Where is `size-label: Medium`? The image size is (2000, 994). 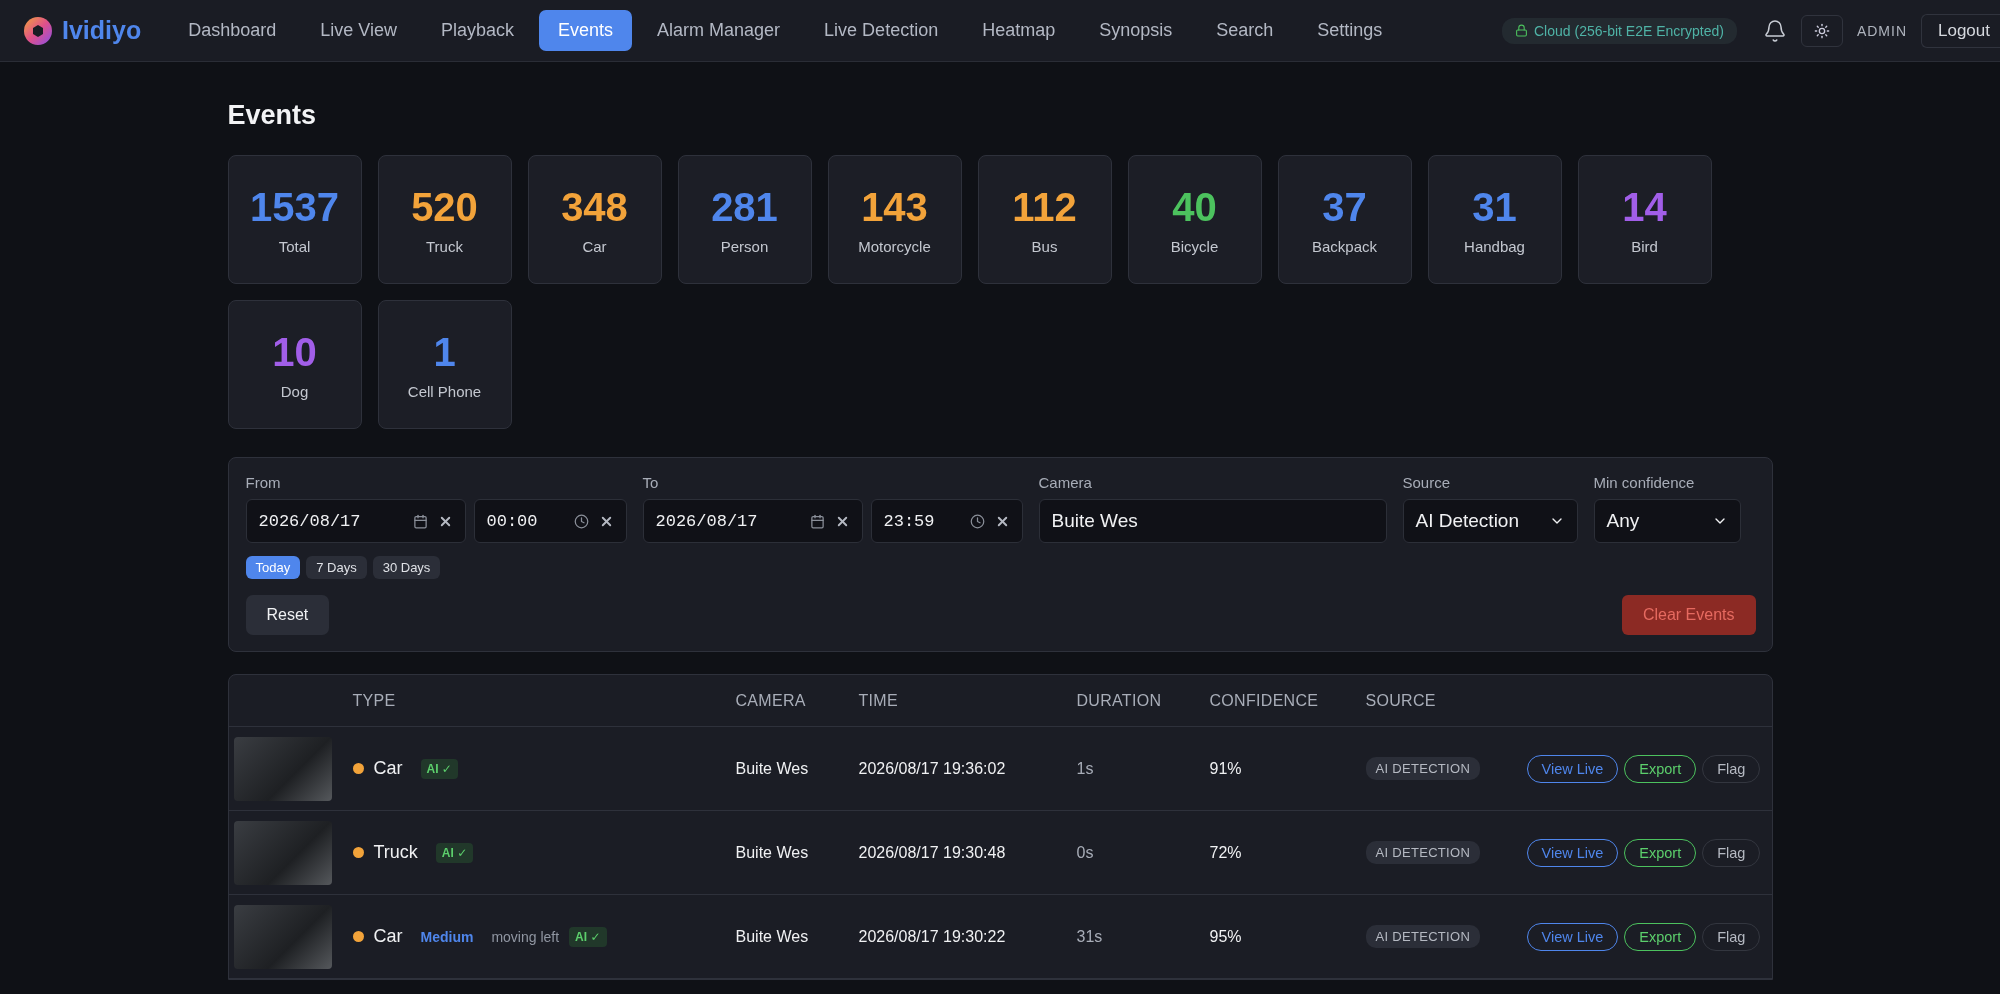
size-label: Medium is located at coordinates (447, 936).